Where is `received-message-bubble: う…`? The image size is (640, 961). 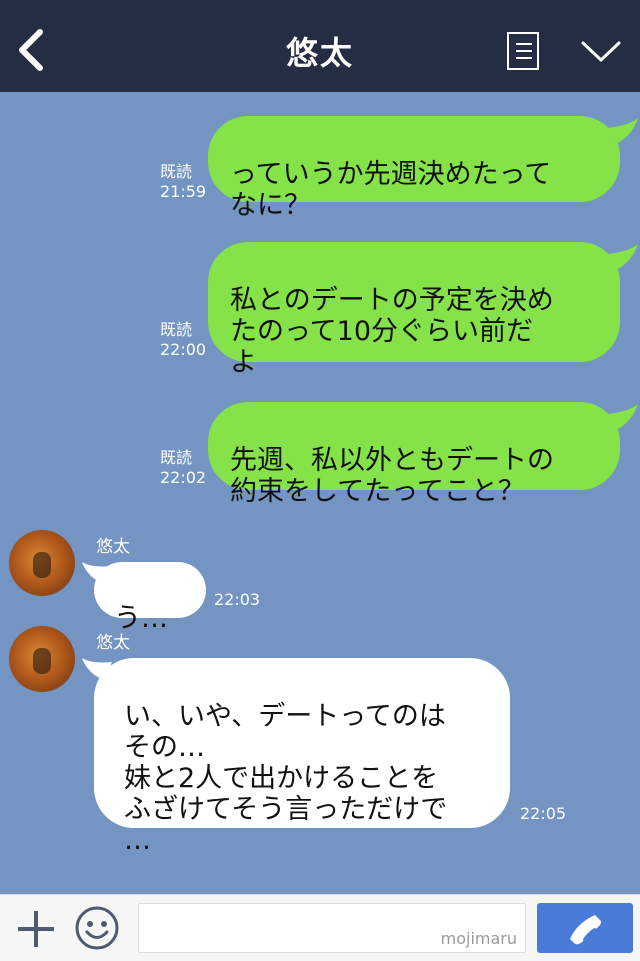 received-message-bubble: う… is located at coordinates (150, 598).